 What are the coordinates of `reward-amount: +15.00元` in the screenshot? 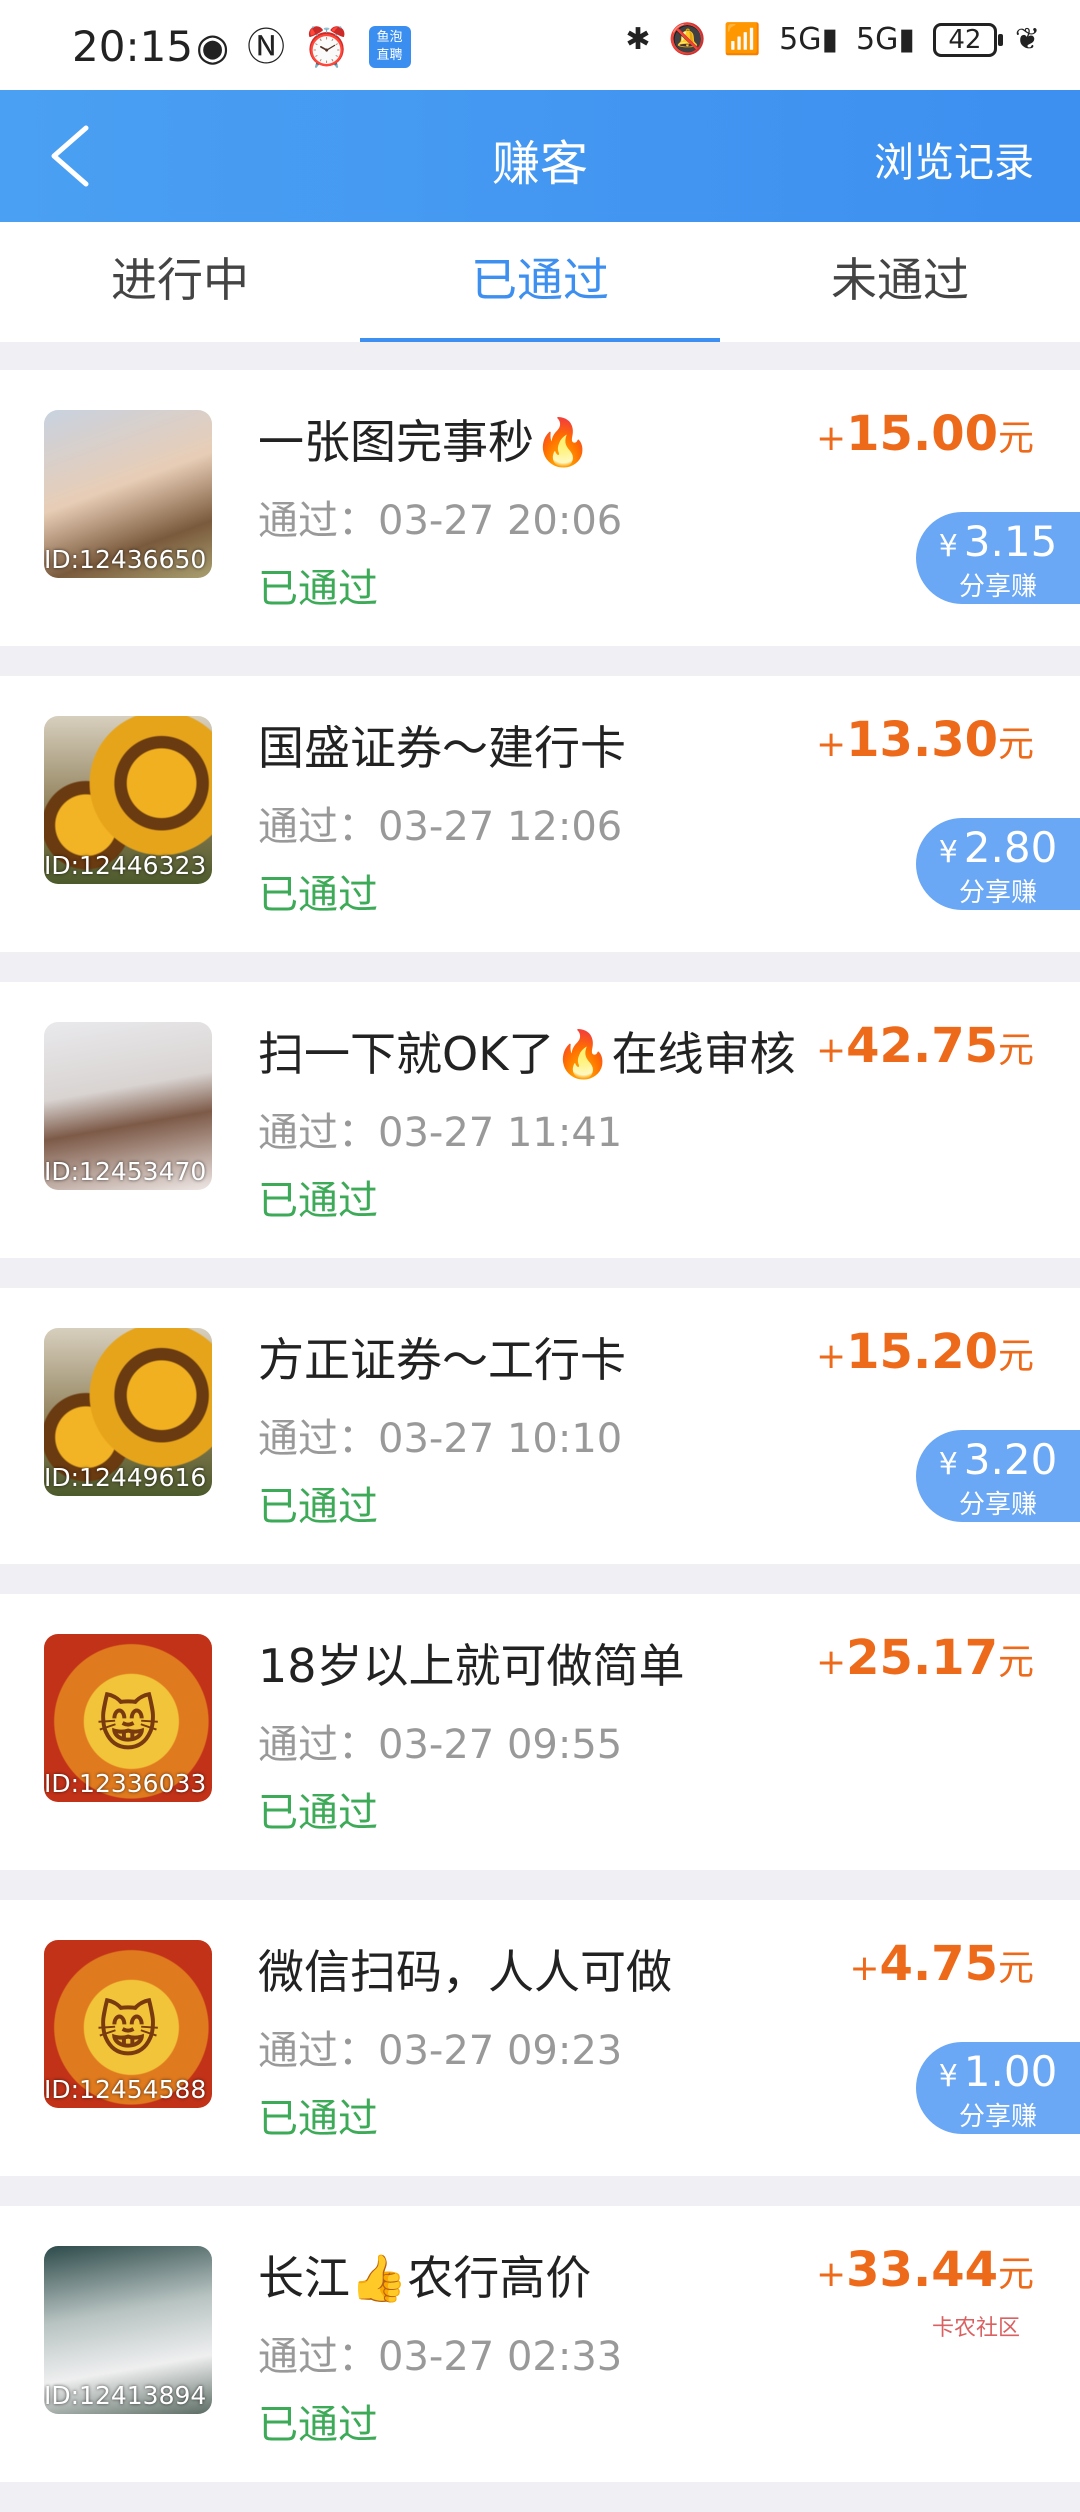 It's located at (924, 434).